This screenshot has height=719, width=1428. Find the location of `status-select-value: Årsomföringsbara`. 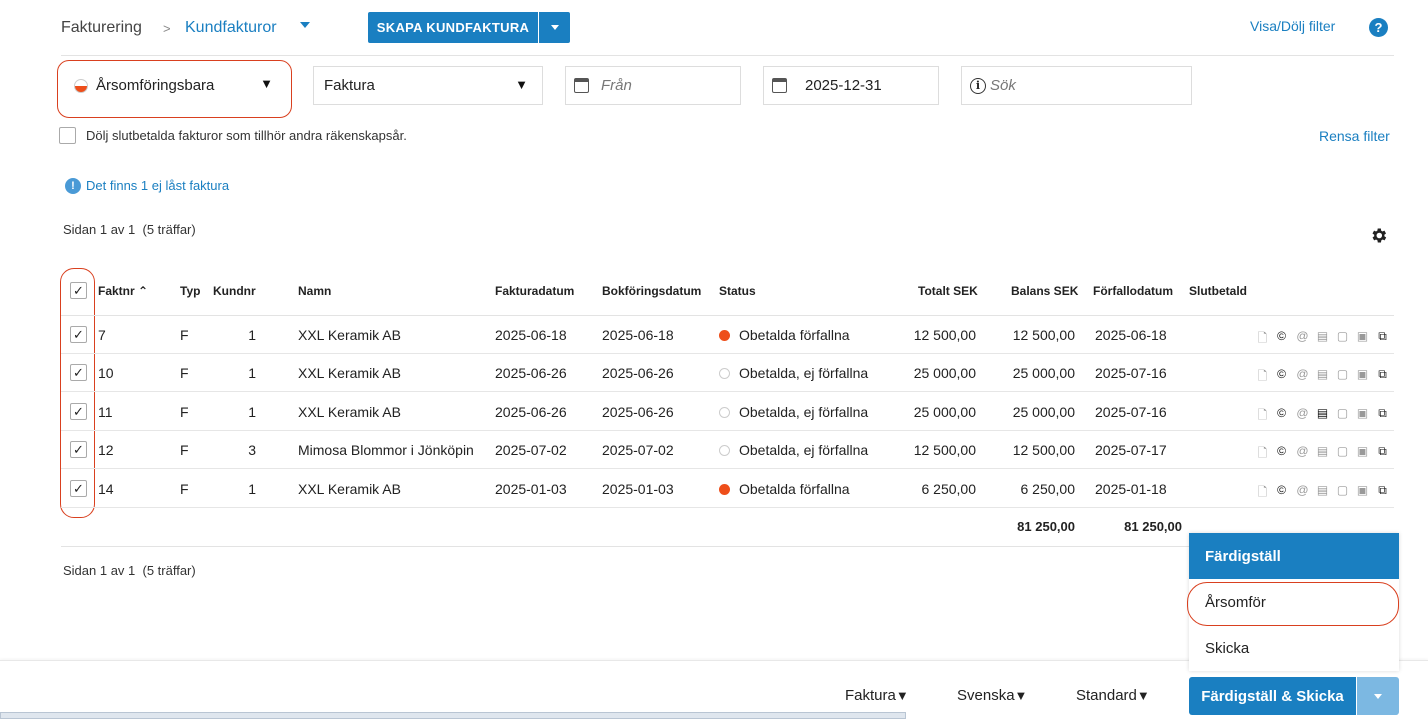

status-select-value: Årsomföringsbara is located at coordinates (155, 85).